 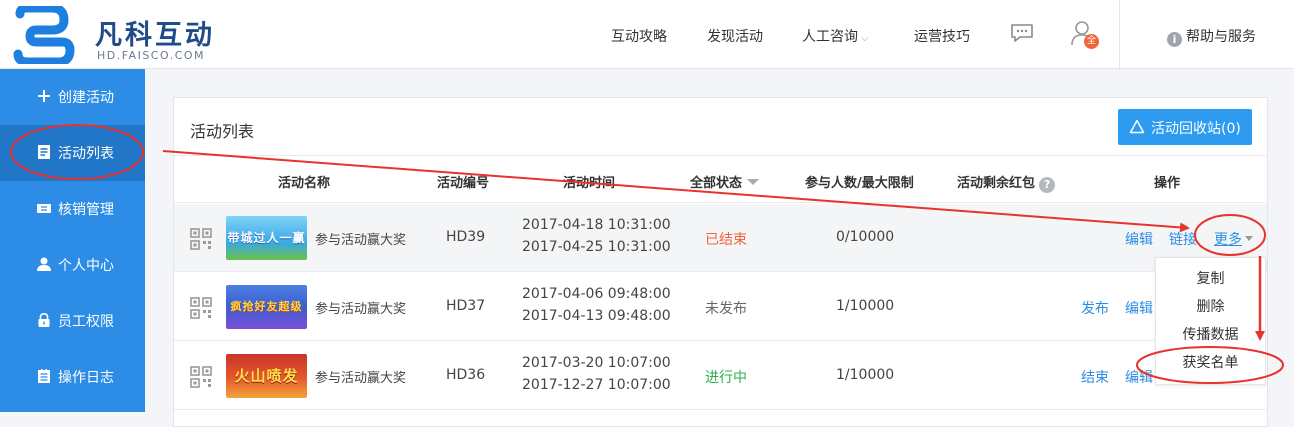 I want to click on column-header-redpack-label: 活动剩余红包, so click(x=996, y=183).